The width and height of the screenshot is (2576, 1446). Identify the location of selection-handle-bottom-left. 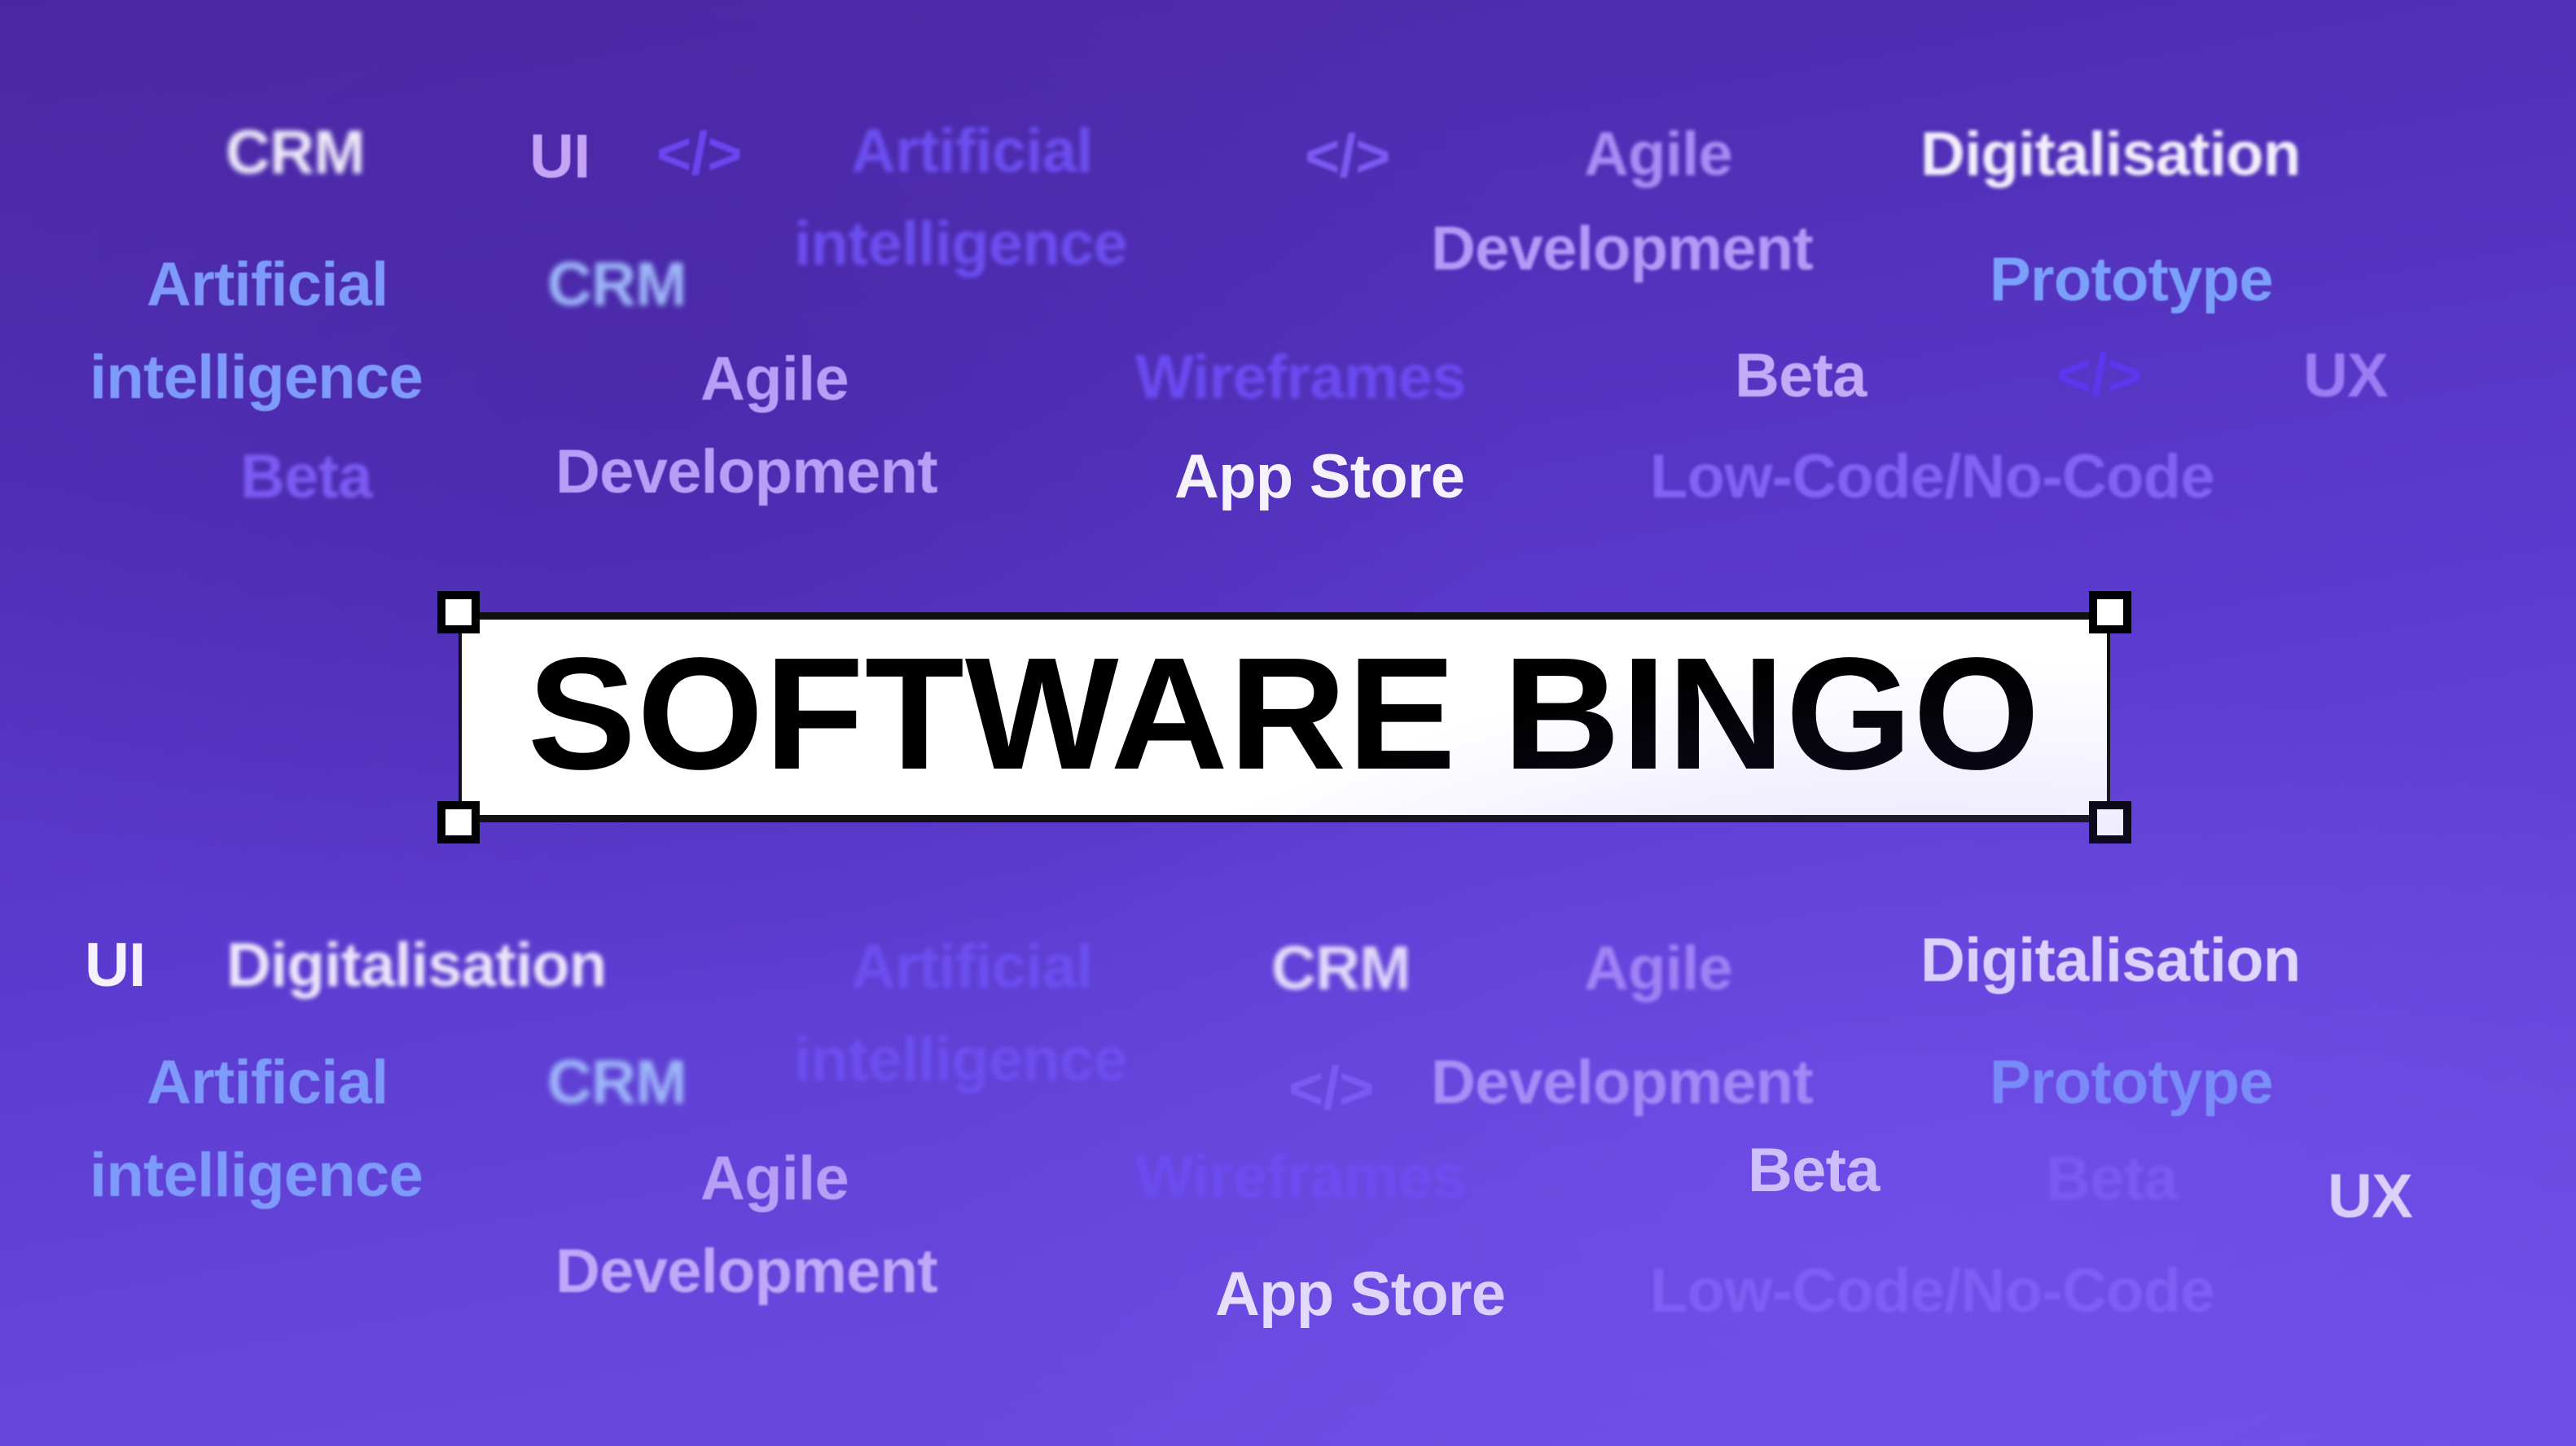
(458, 822).